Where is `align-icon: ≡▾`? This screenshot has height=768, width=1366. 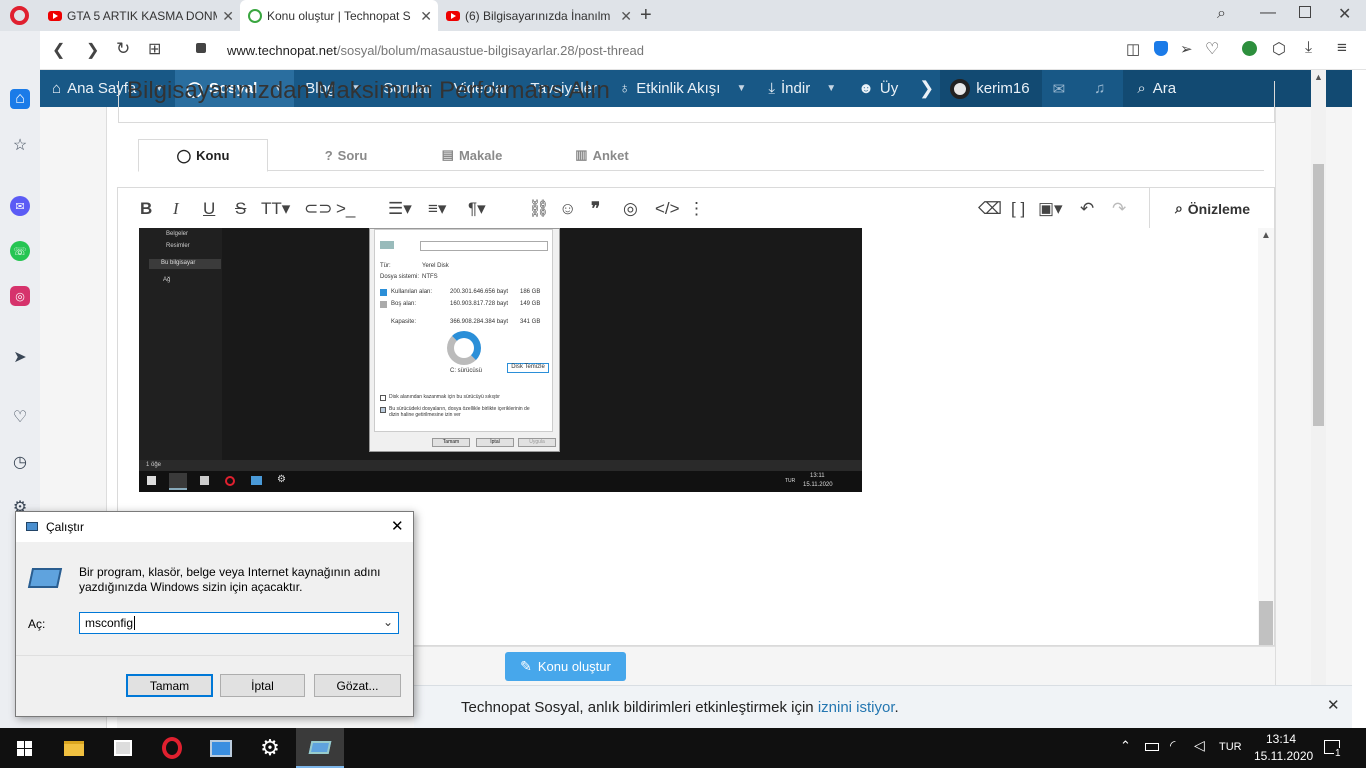
align-icon: ≡▾ is located at coordinates (437, 209).